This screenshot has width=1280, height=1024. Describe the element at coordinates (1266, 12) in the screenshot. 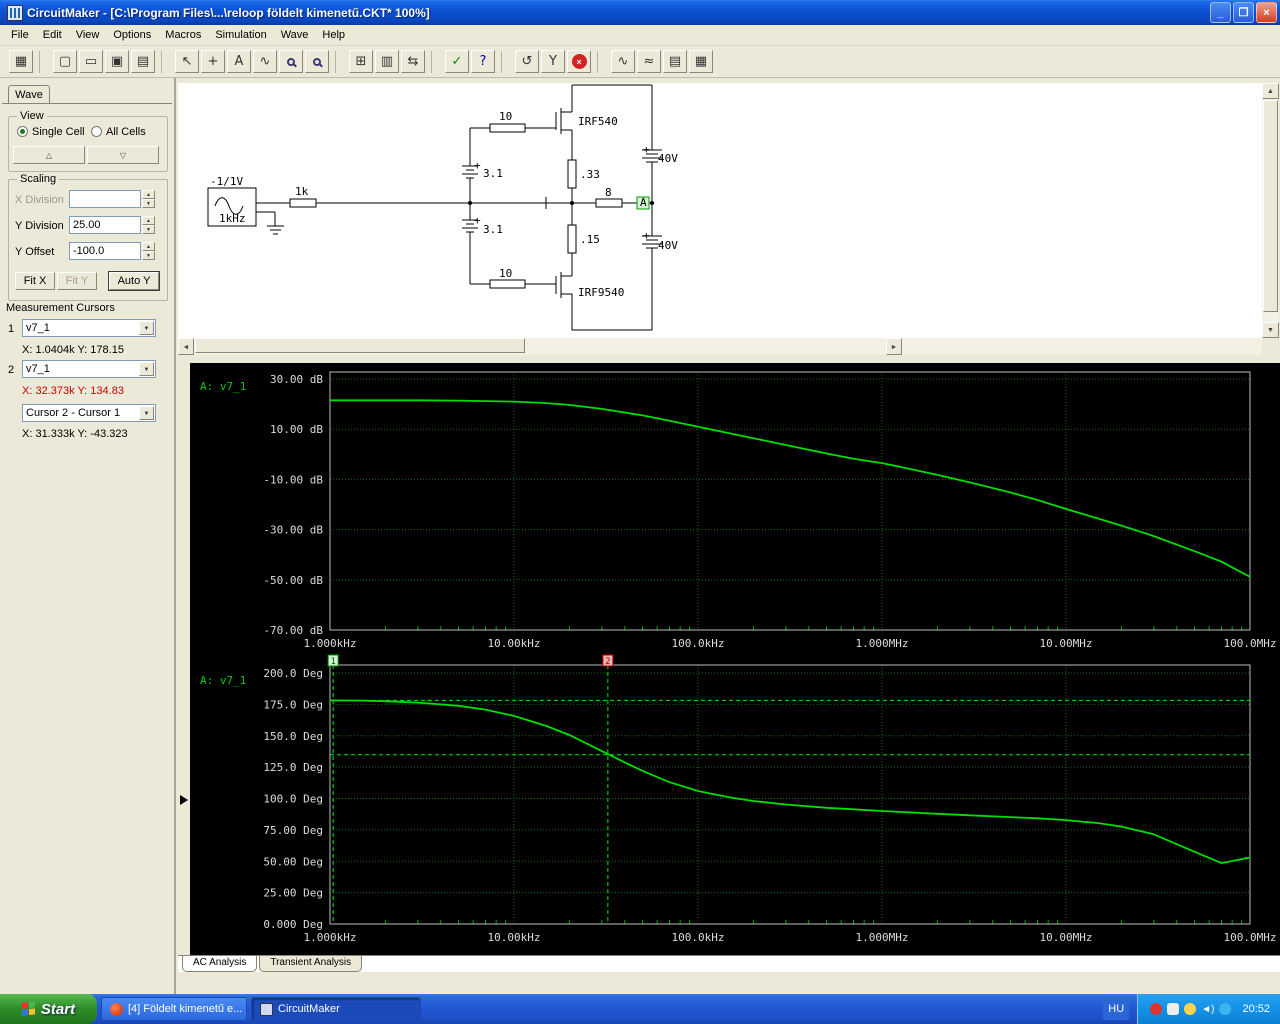

I see `close-button: ×` at that location.